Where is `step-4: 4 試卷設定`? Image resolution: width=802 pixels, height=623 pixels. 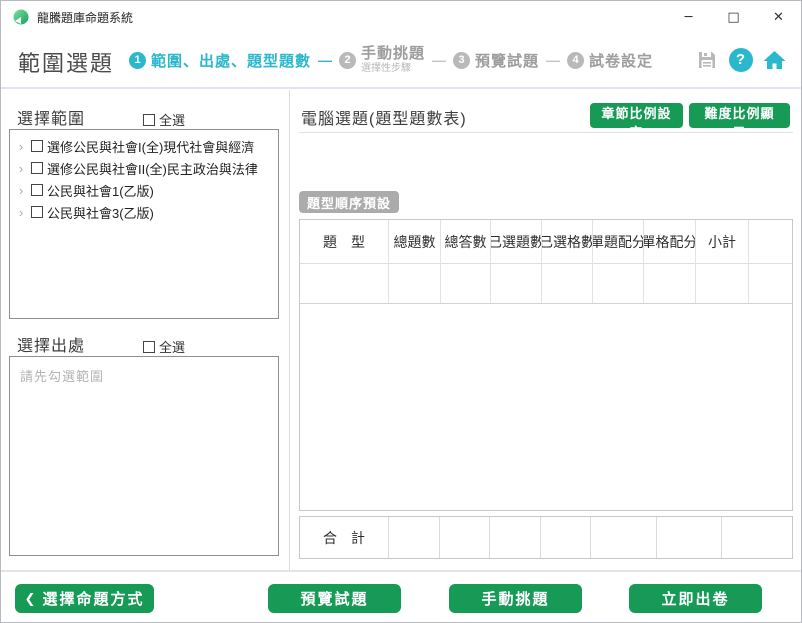
step-4: 4 試卷設定 is located at coordinates (610, 60).